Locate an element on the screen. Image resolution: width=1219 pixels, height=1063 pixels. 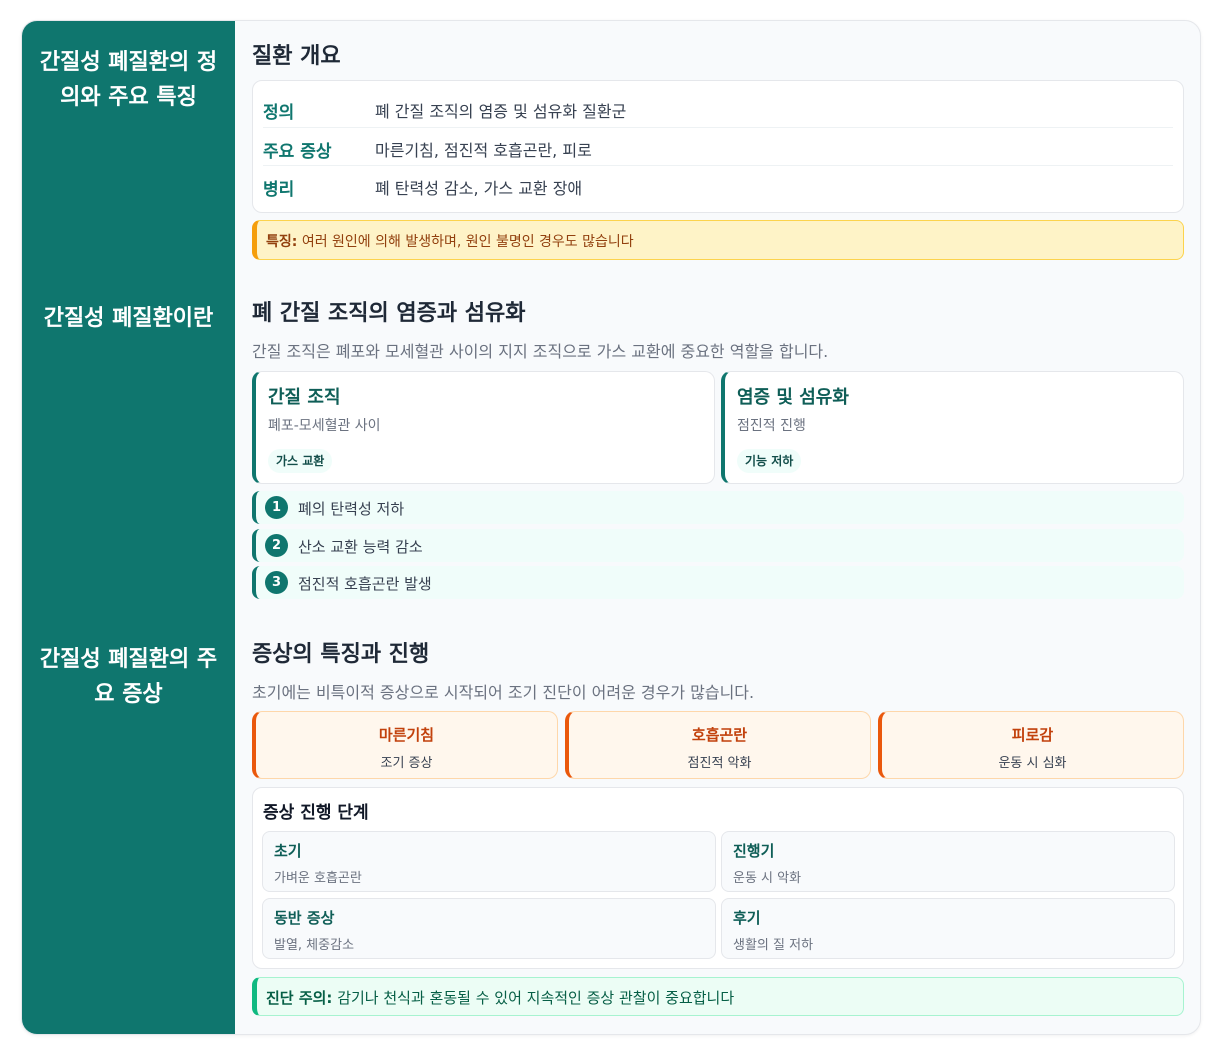
stage-desc: 발열, 체중감소 is located at coordinates (314, 945).